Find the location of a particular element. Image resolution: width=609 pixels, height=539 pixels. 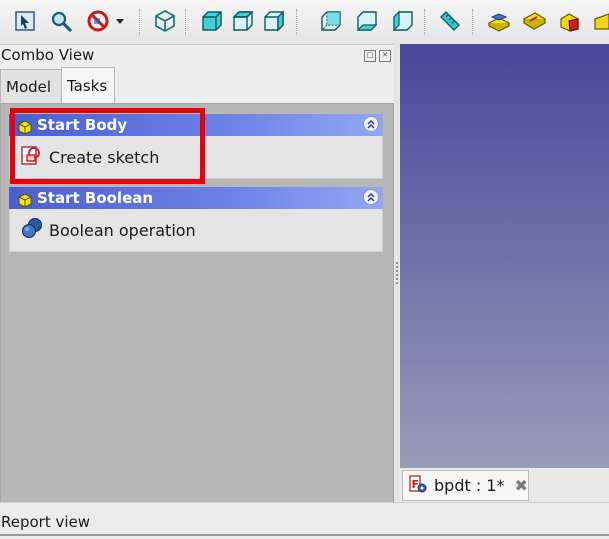

rear-view-icon is located at coordinates (331, 21).